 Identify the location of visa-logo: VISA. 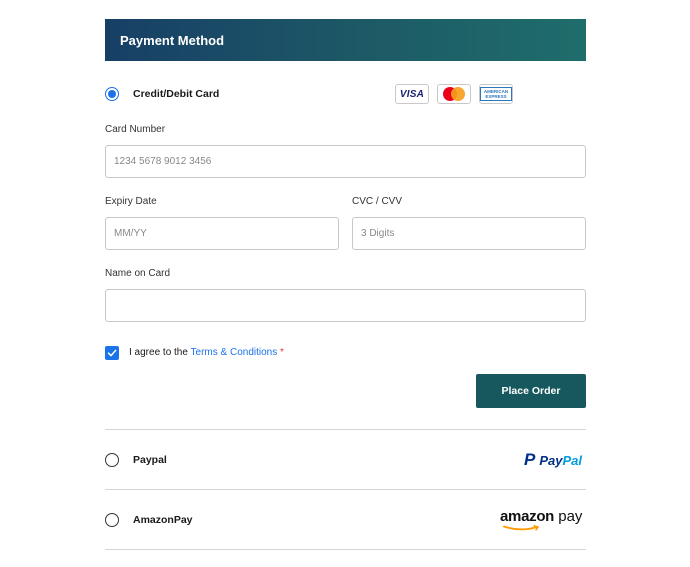
(412, 94).